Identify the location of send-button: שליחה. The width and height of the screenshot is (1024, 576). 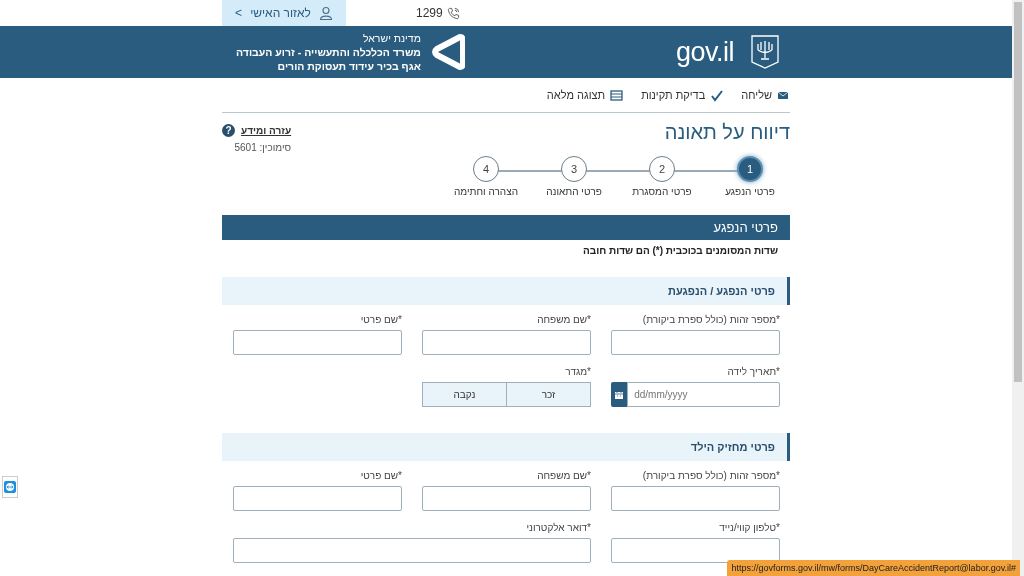
(765, 95).